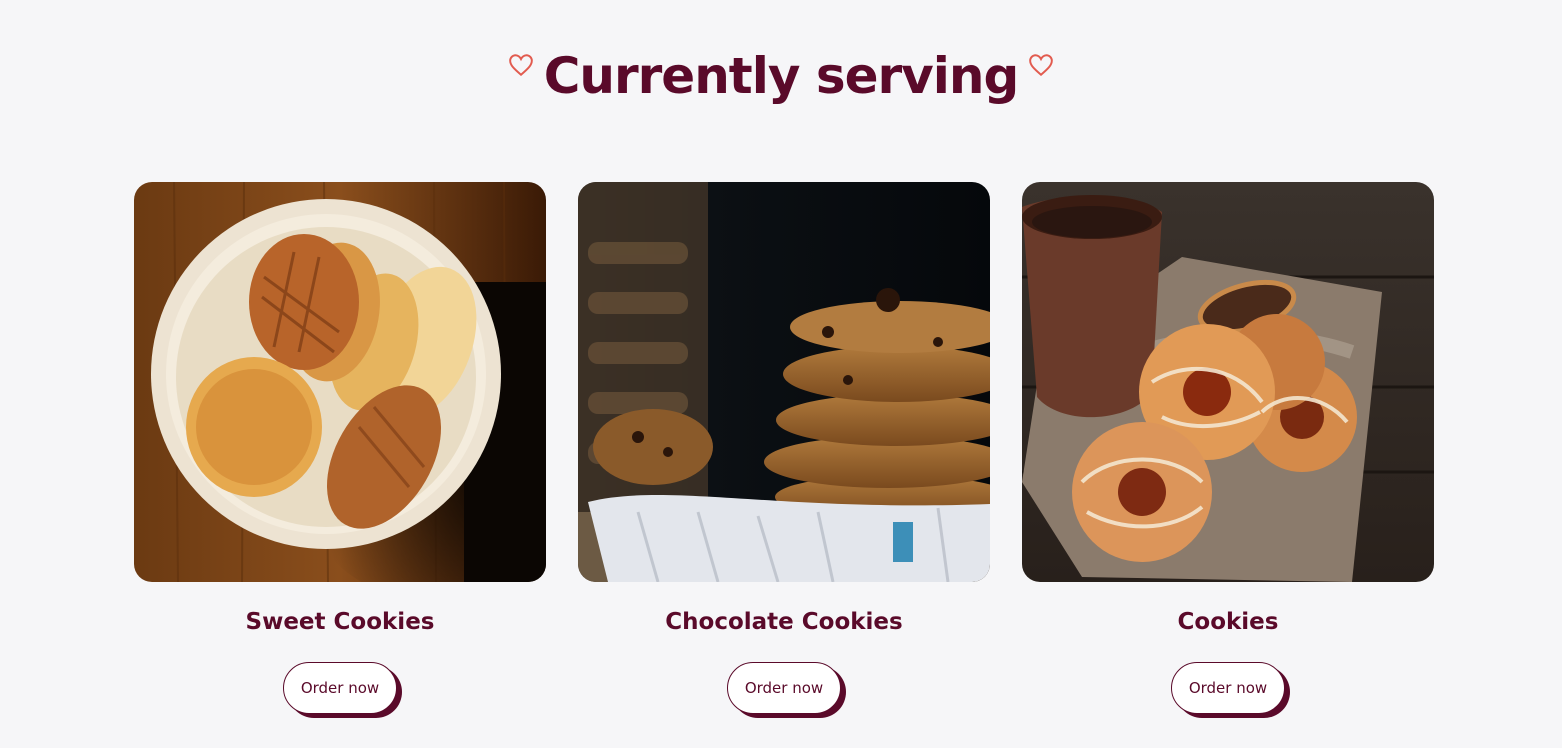 The height and width of the screenshot is (748, 1562). I want to click on stack-of-chocolate-chip-cookies-photo, so click(784, 382).